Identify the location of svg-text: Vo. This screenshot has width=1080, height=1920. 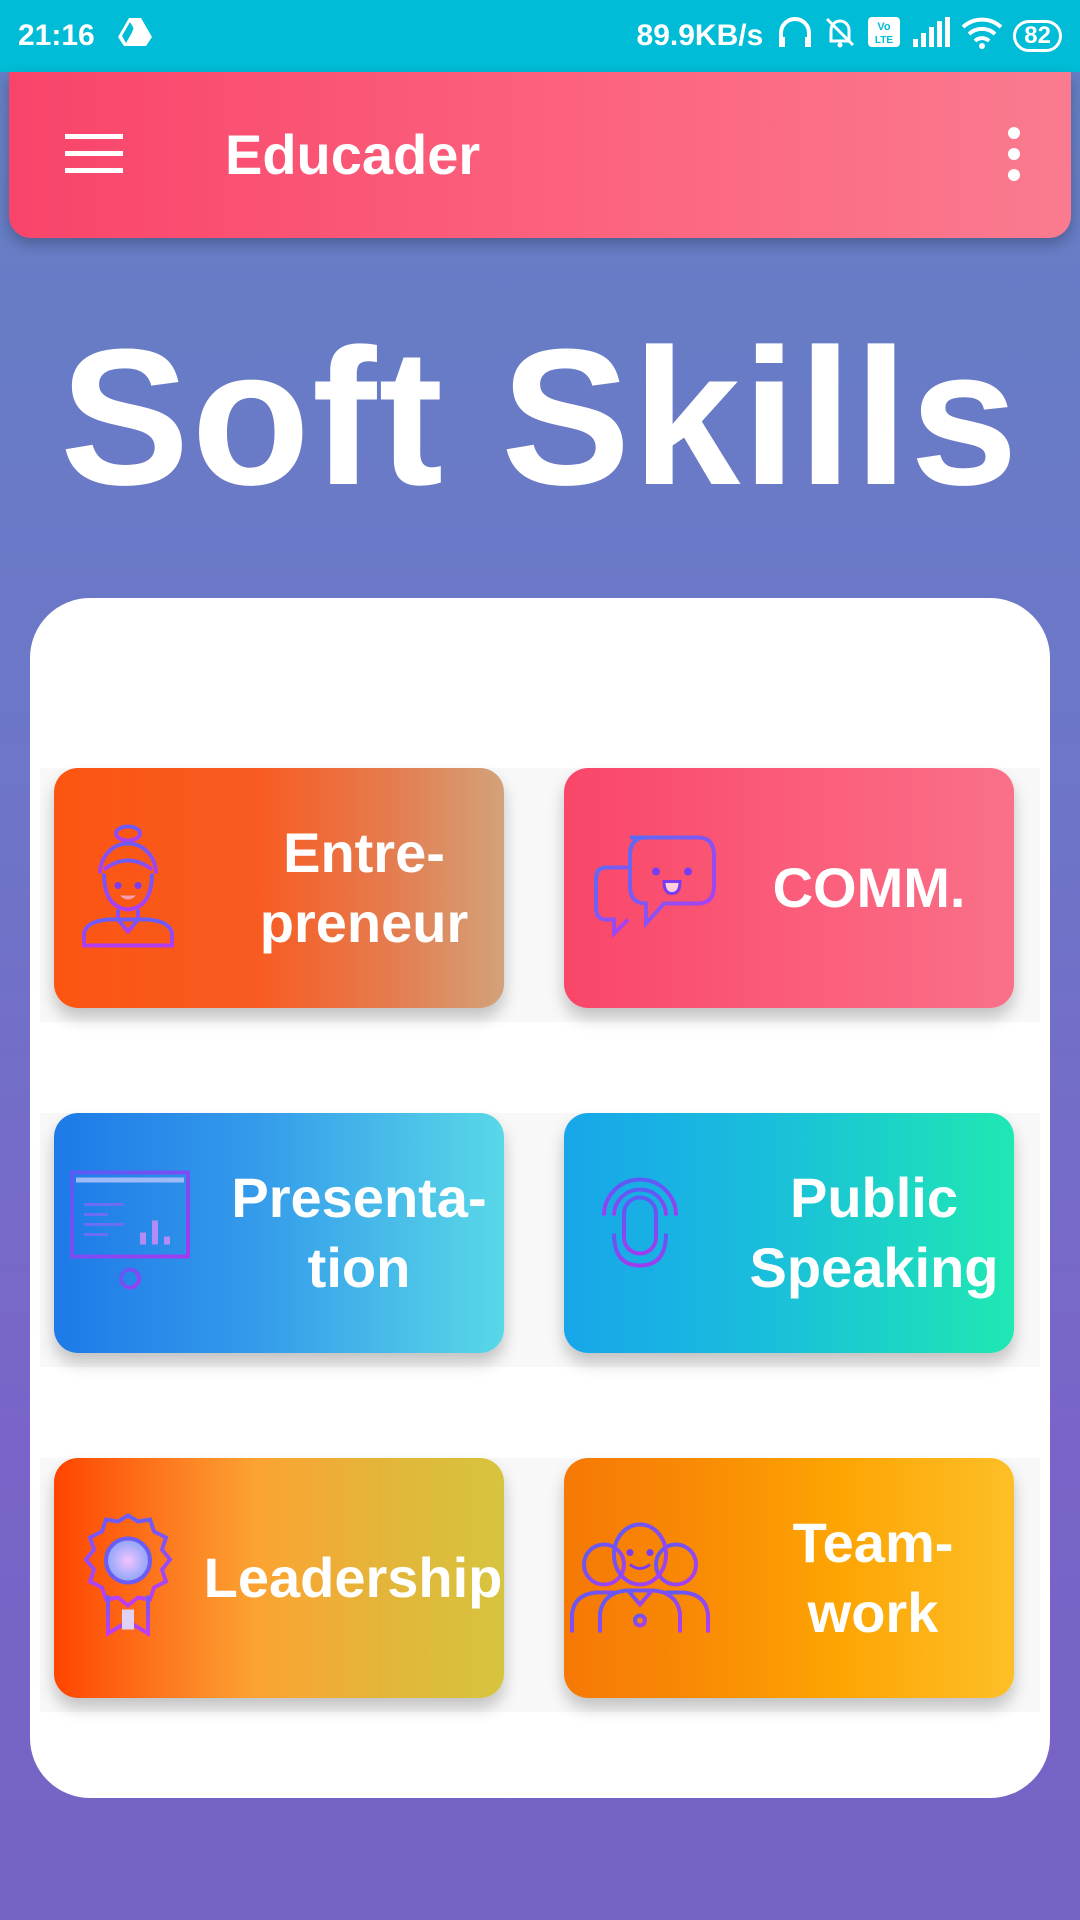
(885, 27).